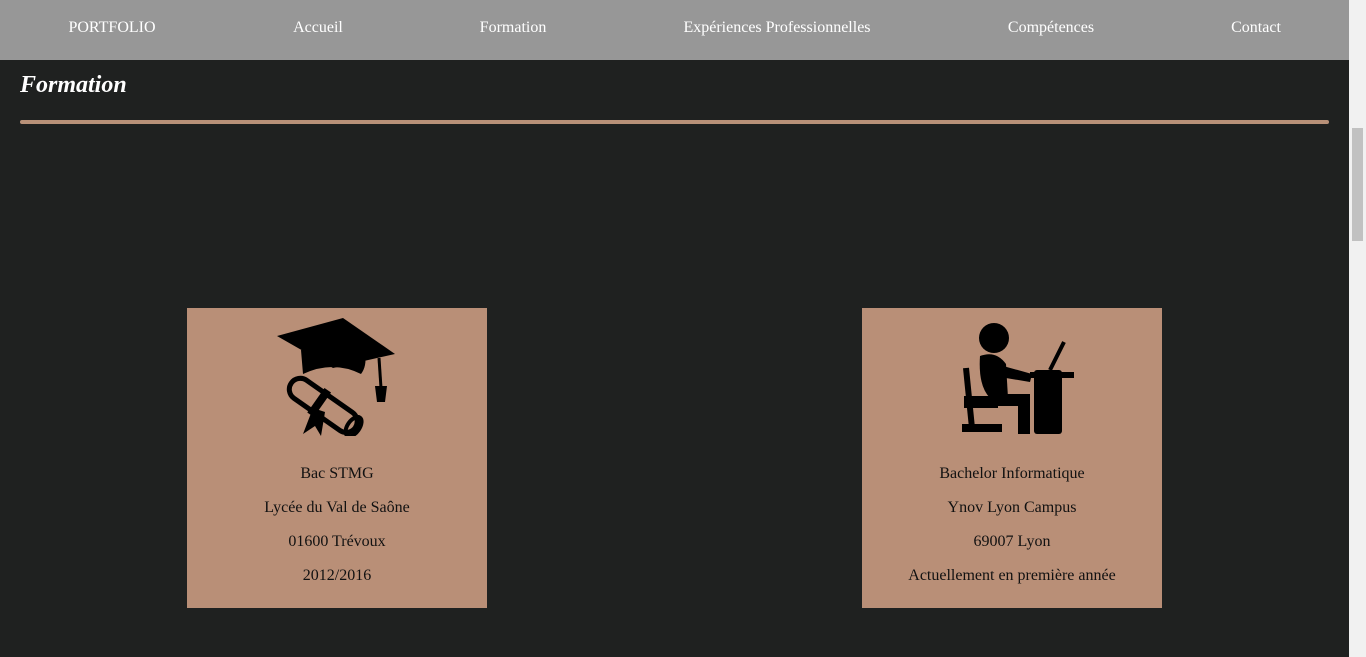 The image size is (1366, 657). I want to click on nav-formation: Formation, so click(513, 28).